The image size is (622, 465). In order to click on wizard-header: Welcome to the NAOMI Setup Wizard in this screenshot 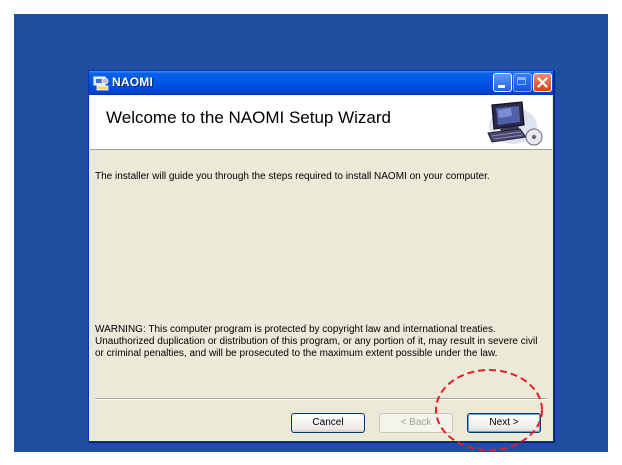, I will do `click(321, 122)`.